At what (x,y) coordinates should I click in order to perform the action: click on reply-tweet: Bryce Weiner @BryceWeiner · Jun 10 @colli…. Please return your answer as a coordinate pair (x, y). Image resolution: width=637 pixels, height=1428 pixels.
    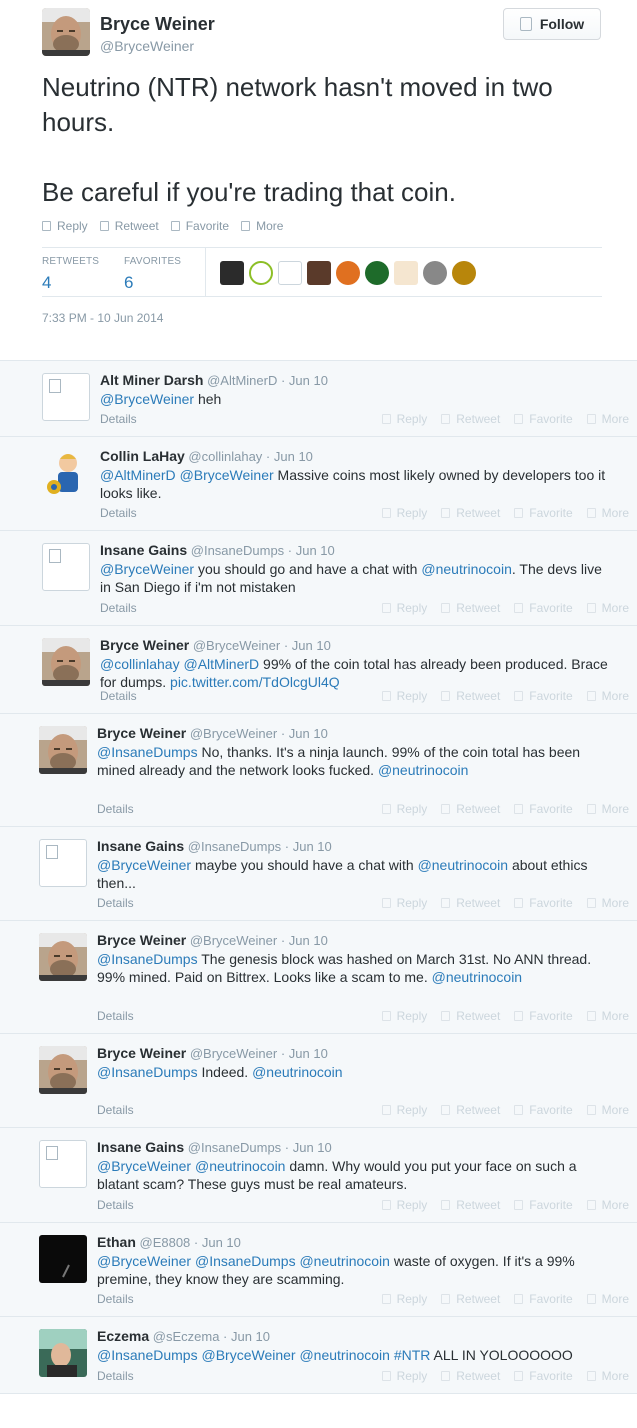
    Looking at the image, I should click on (318, 670).